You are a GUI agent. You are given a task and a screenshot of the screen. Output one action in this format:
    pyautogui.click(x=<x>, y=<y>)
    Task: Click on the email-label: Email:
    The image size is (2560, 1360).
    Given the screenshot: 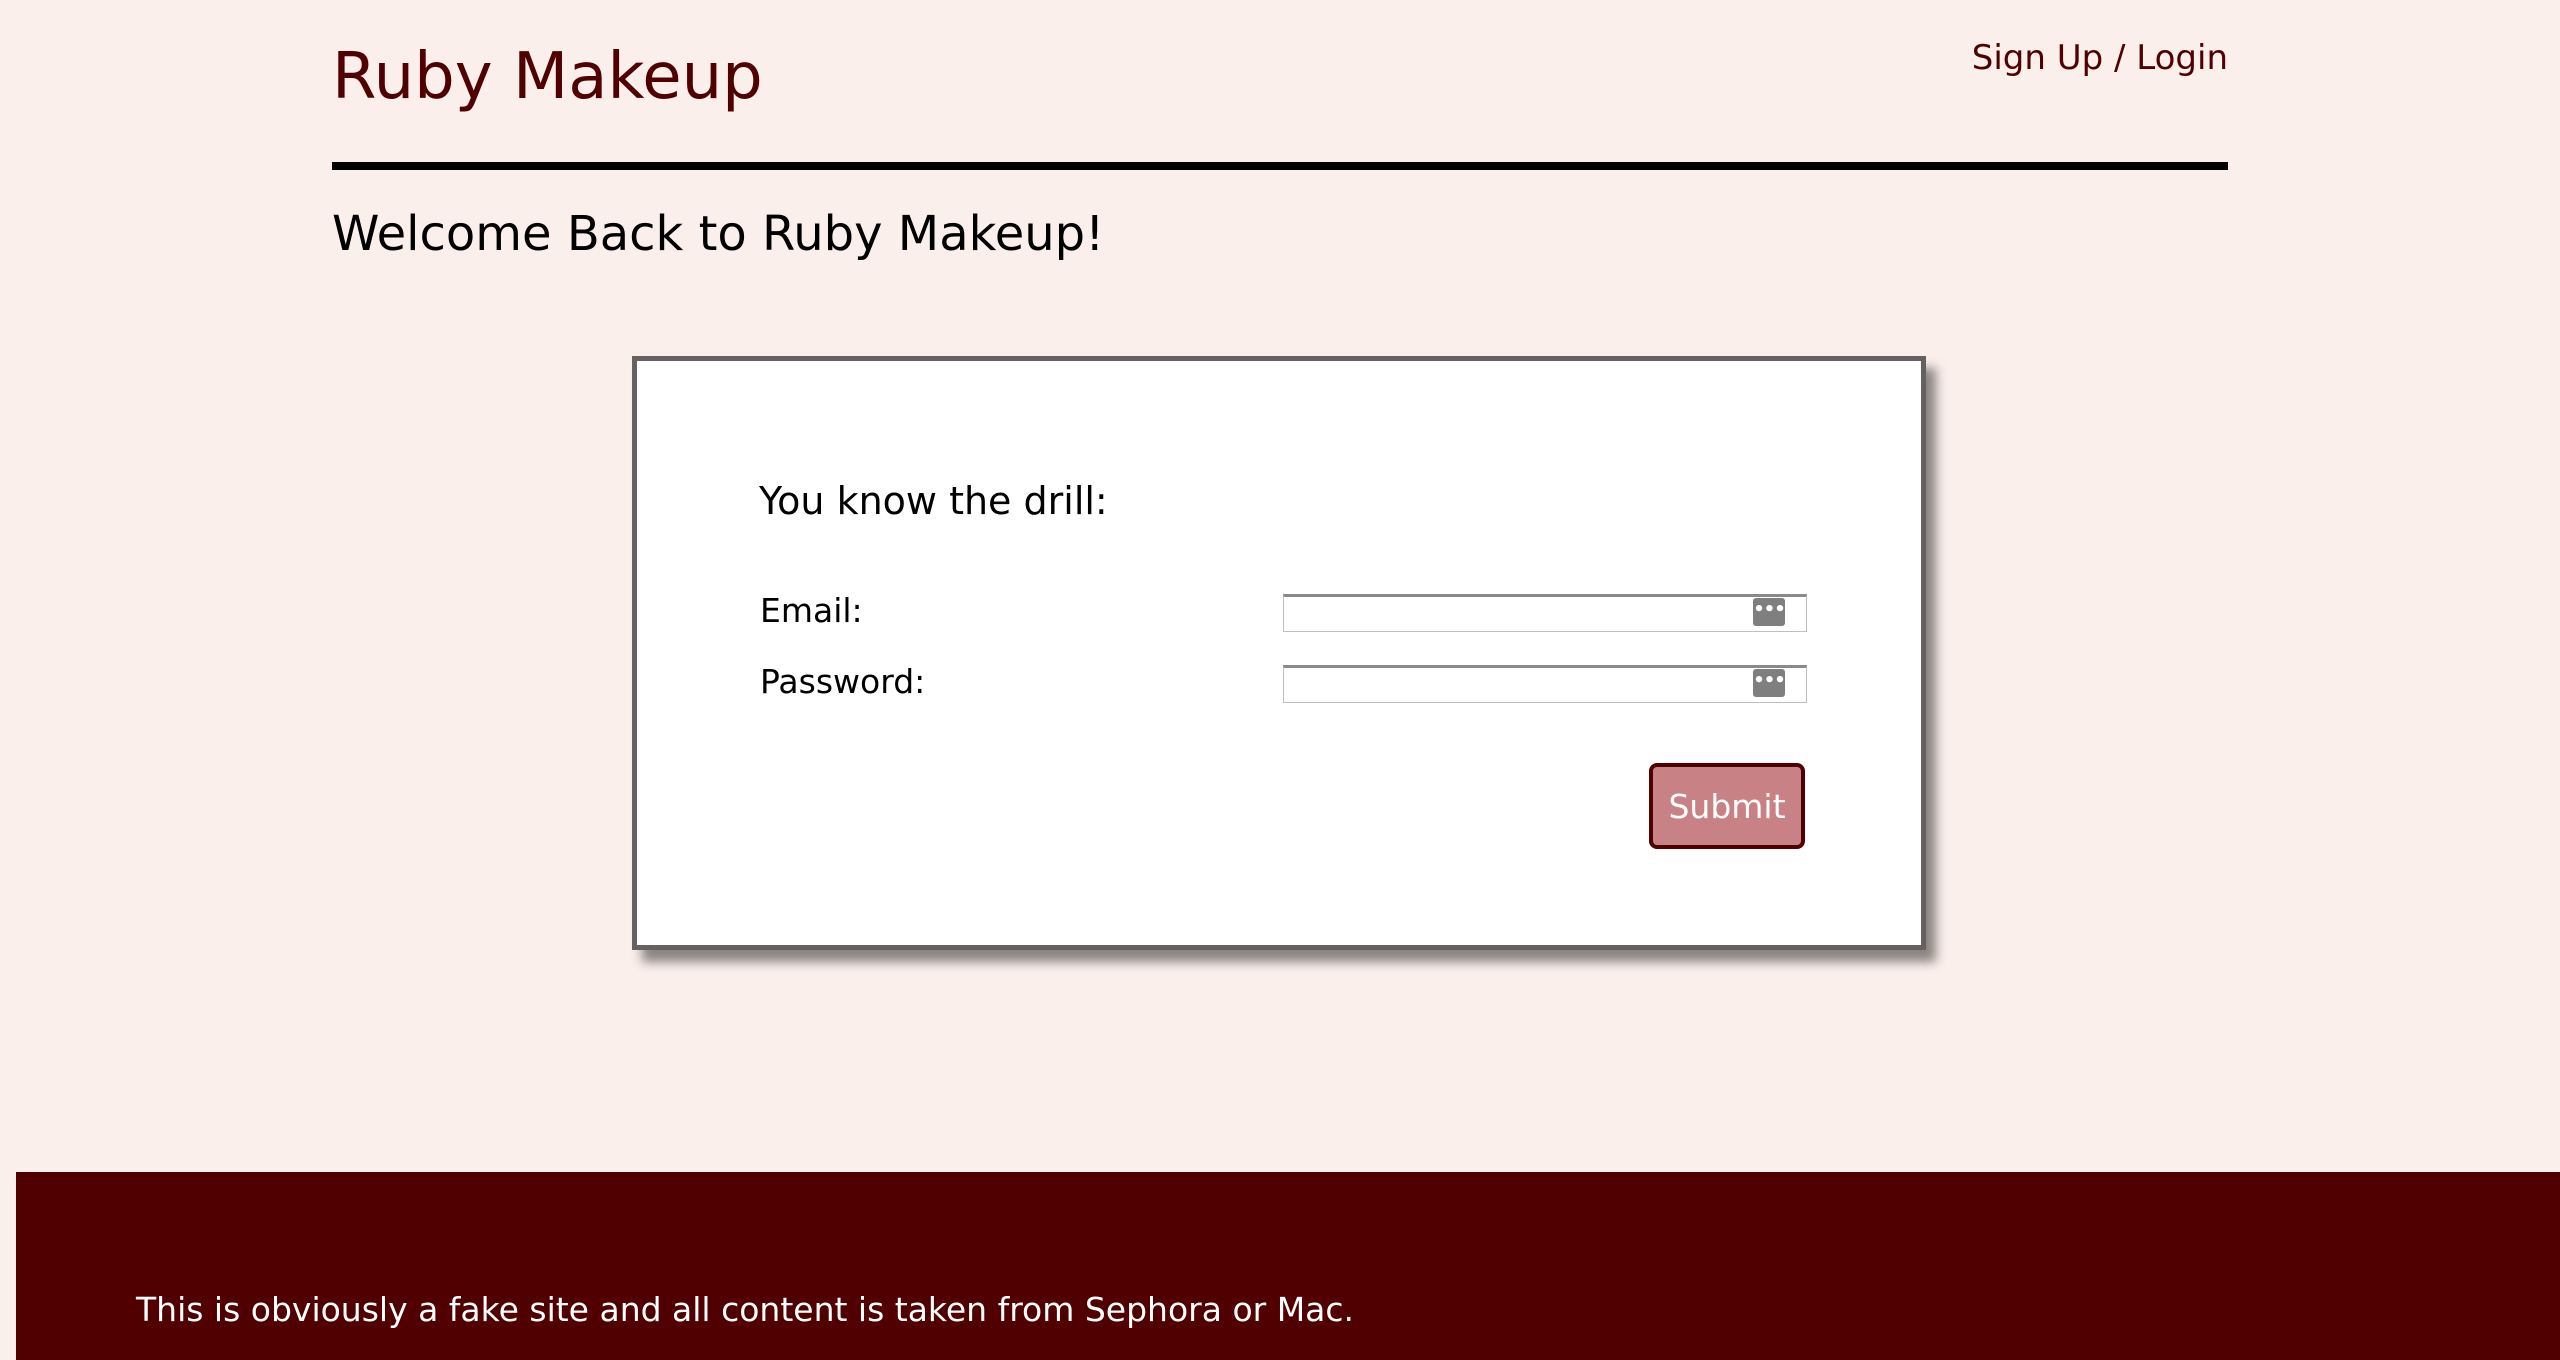 What is the action you would take?
    pyautogui.click(x=811, y=610)
    